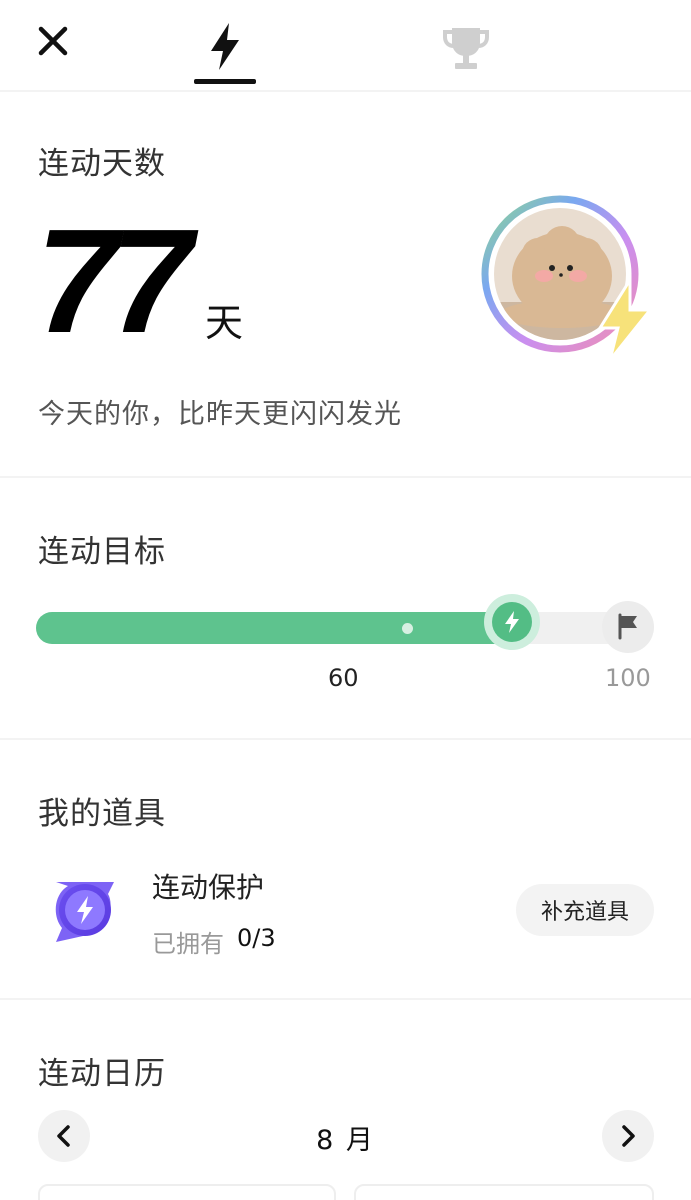 The width and height of the screenshot is (691, 1200). I want to click on calendar-next-button, so click(628, 1136).